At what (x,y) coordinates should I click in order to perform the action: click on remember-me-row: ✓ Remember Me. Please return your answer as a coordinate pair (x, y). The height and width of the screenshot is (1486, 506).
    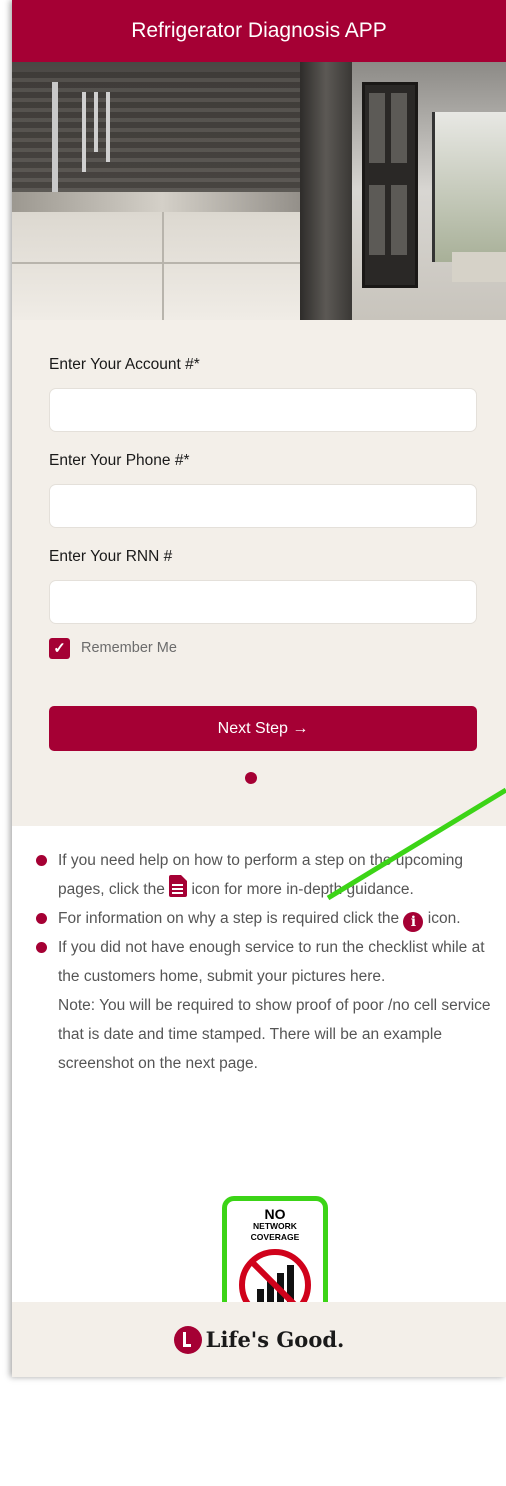
    Looking at the image, I should click on (263, 648).